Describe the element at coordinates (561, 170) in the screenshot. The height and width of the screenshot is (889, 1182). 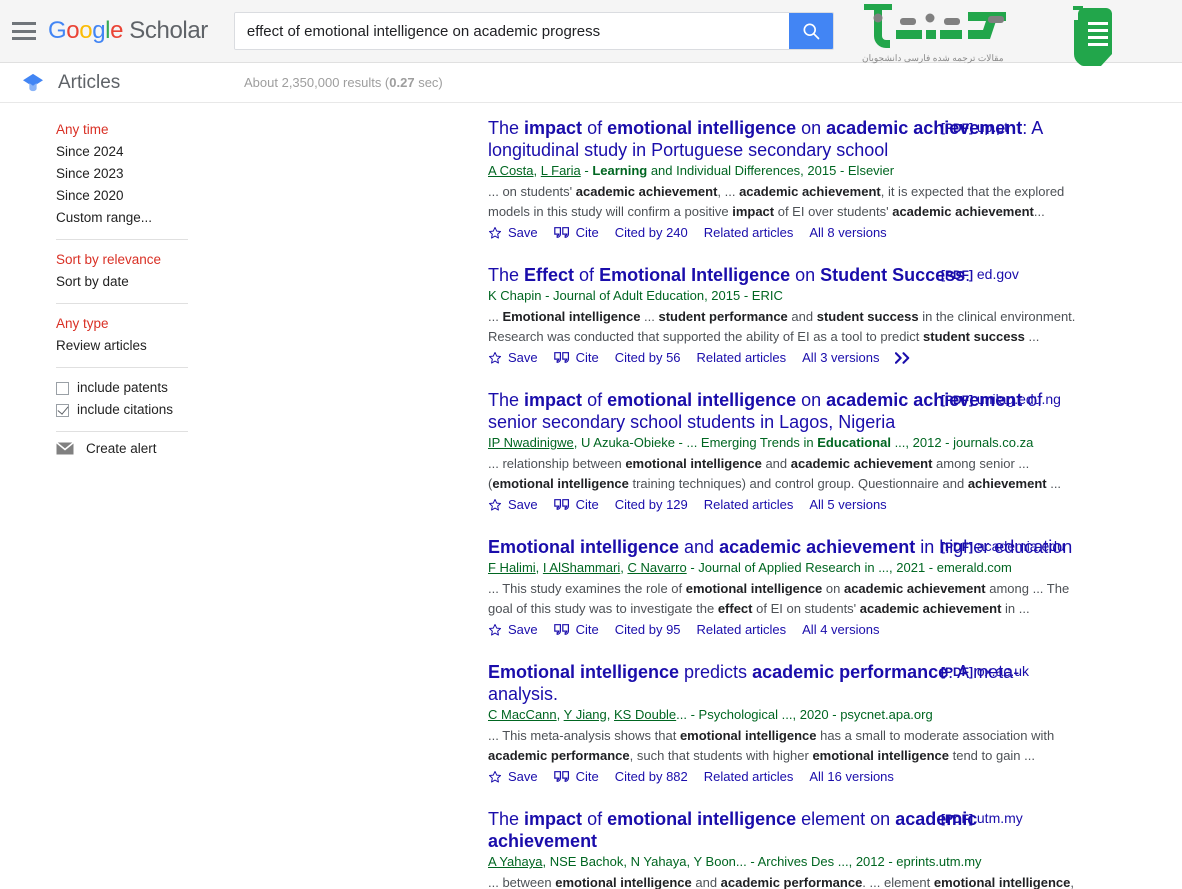
I see `author-link: L Faria` at that location.